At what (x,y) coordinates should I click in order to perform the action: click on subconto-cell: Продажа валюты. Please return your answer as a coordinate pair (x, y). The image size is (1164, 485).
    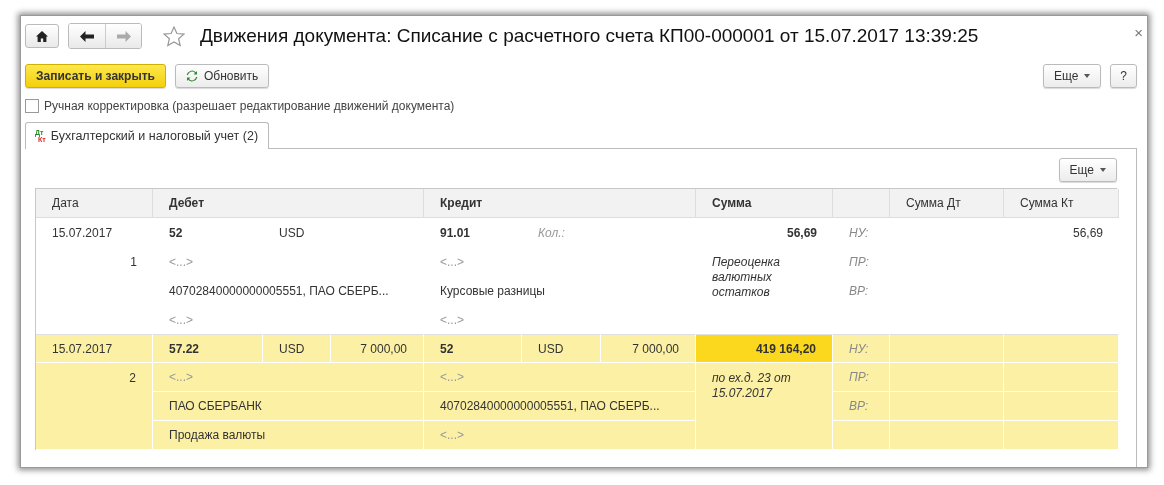
    Looking at the image, I should click on (288, 435).